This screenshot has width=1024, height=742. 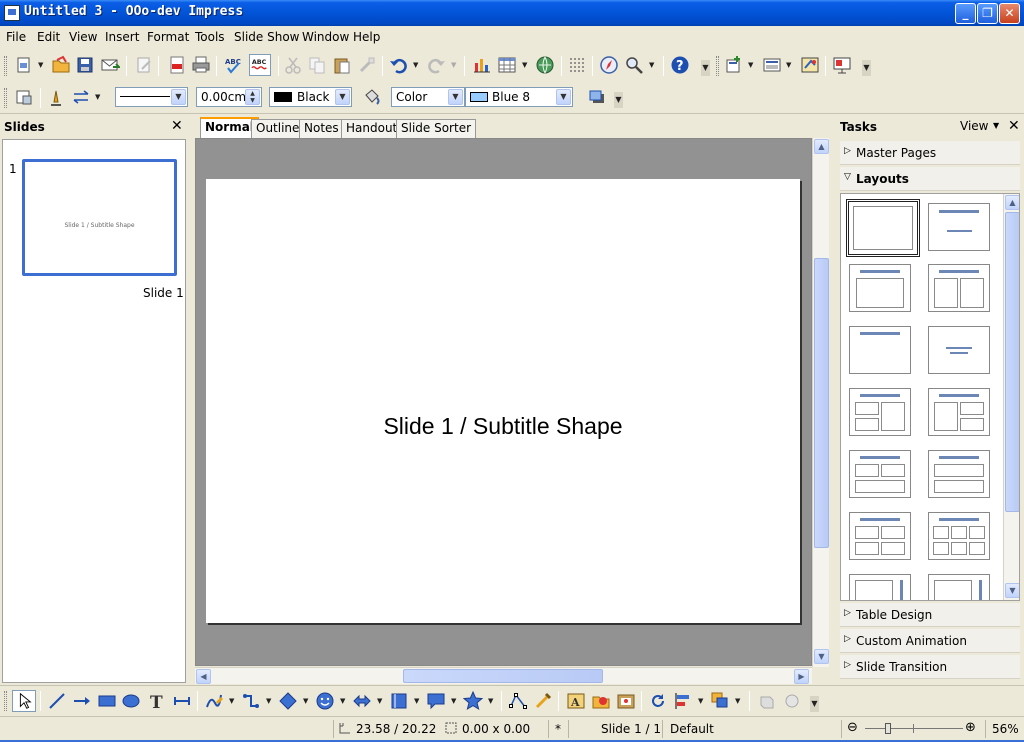 What do you see at coordinates (821, 146) in the screenshot?
I see `scroll-up-icon: ▲` at bounding box center [821, 146].